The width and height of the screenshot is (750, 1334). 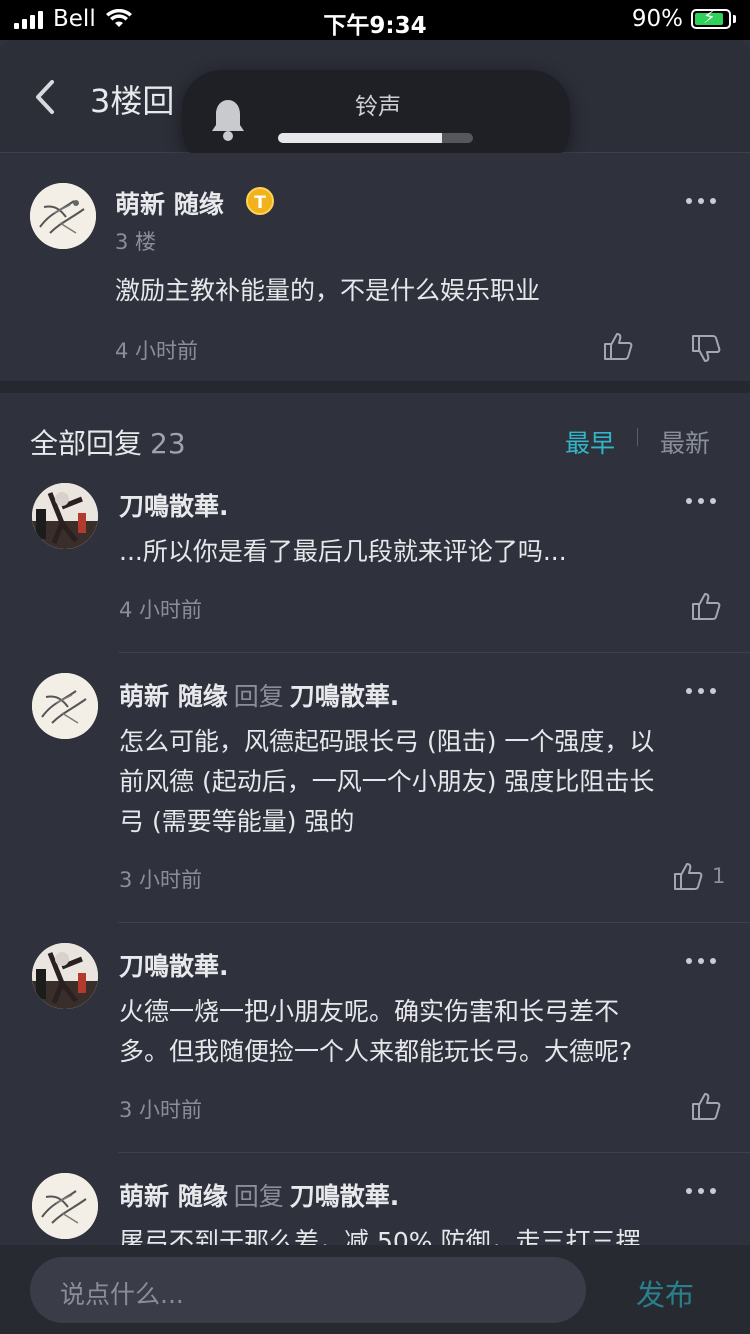 What do you see at coordinates (375, 387) in the screenshot?
I see `section-divider` at bounding box center [375, 387].